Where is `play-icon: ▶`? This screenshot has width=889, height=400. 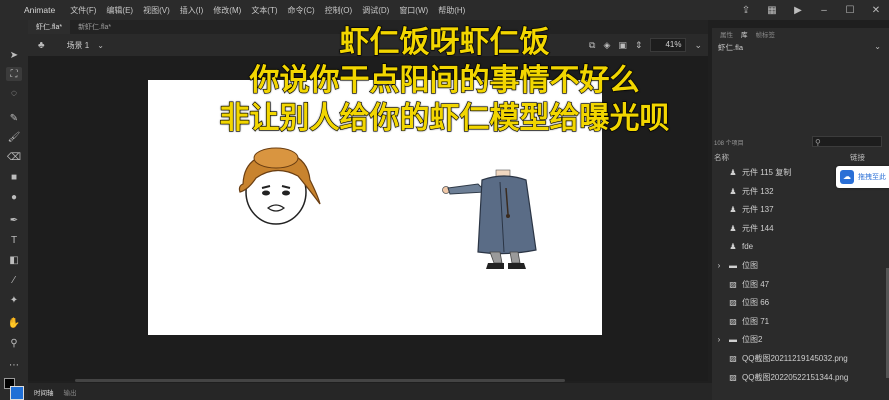
play-icon: ▶ is located at coordinates (798, 10).